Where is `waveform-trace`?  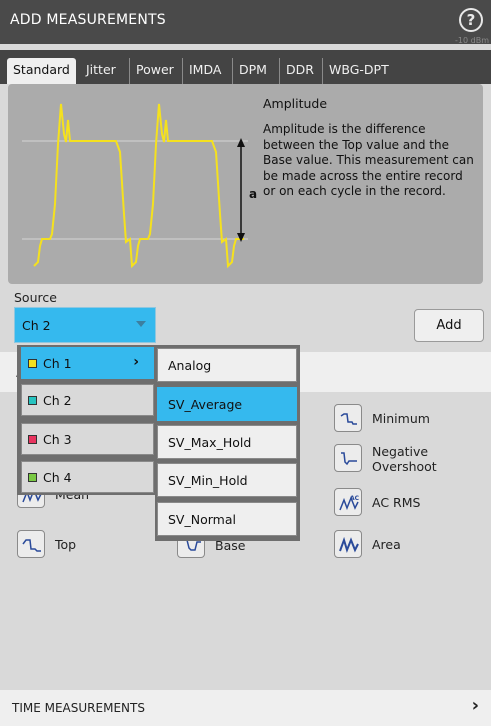 waveform-trace is located at coordinates (138, 186).